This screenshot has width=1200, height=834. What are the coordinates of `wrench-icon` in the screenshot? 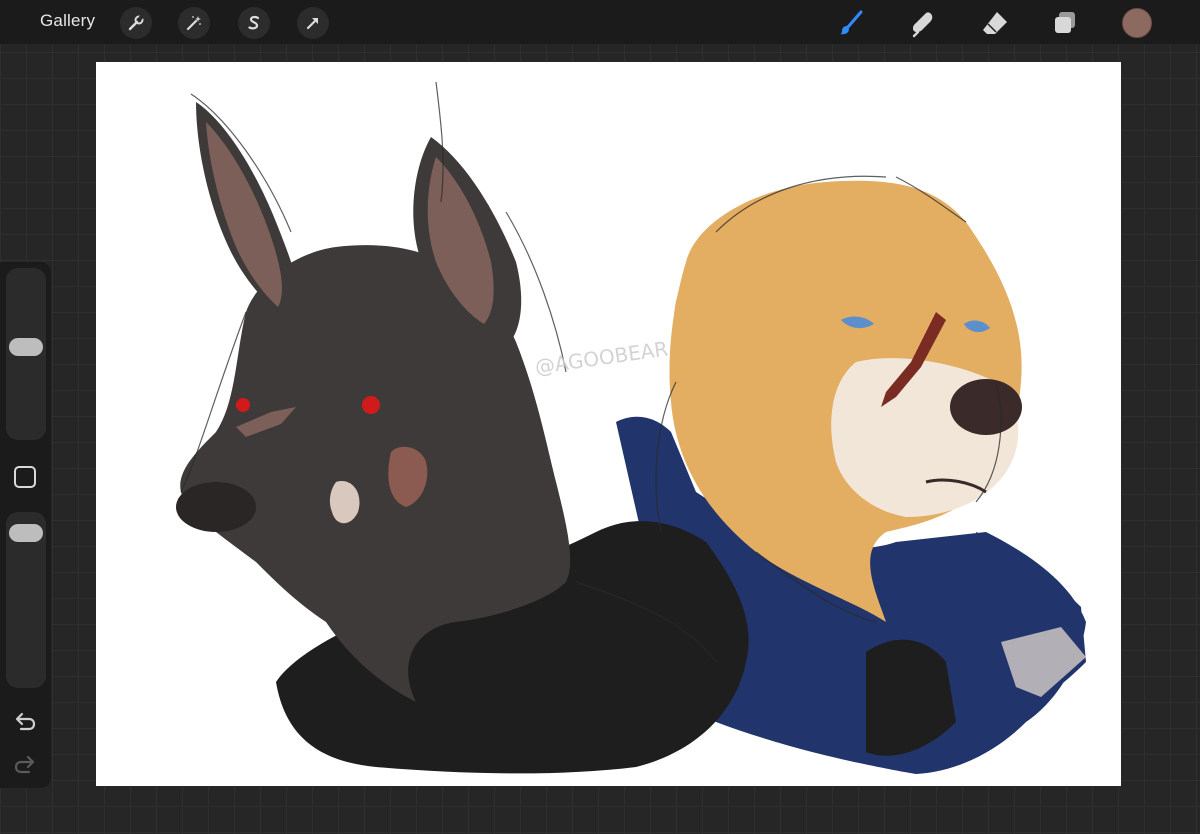 It's located at (136, 23).